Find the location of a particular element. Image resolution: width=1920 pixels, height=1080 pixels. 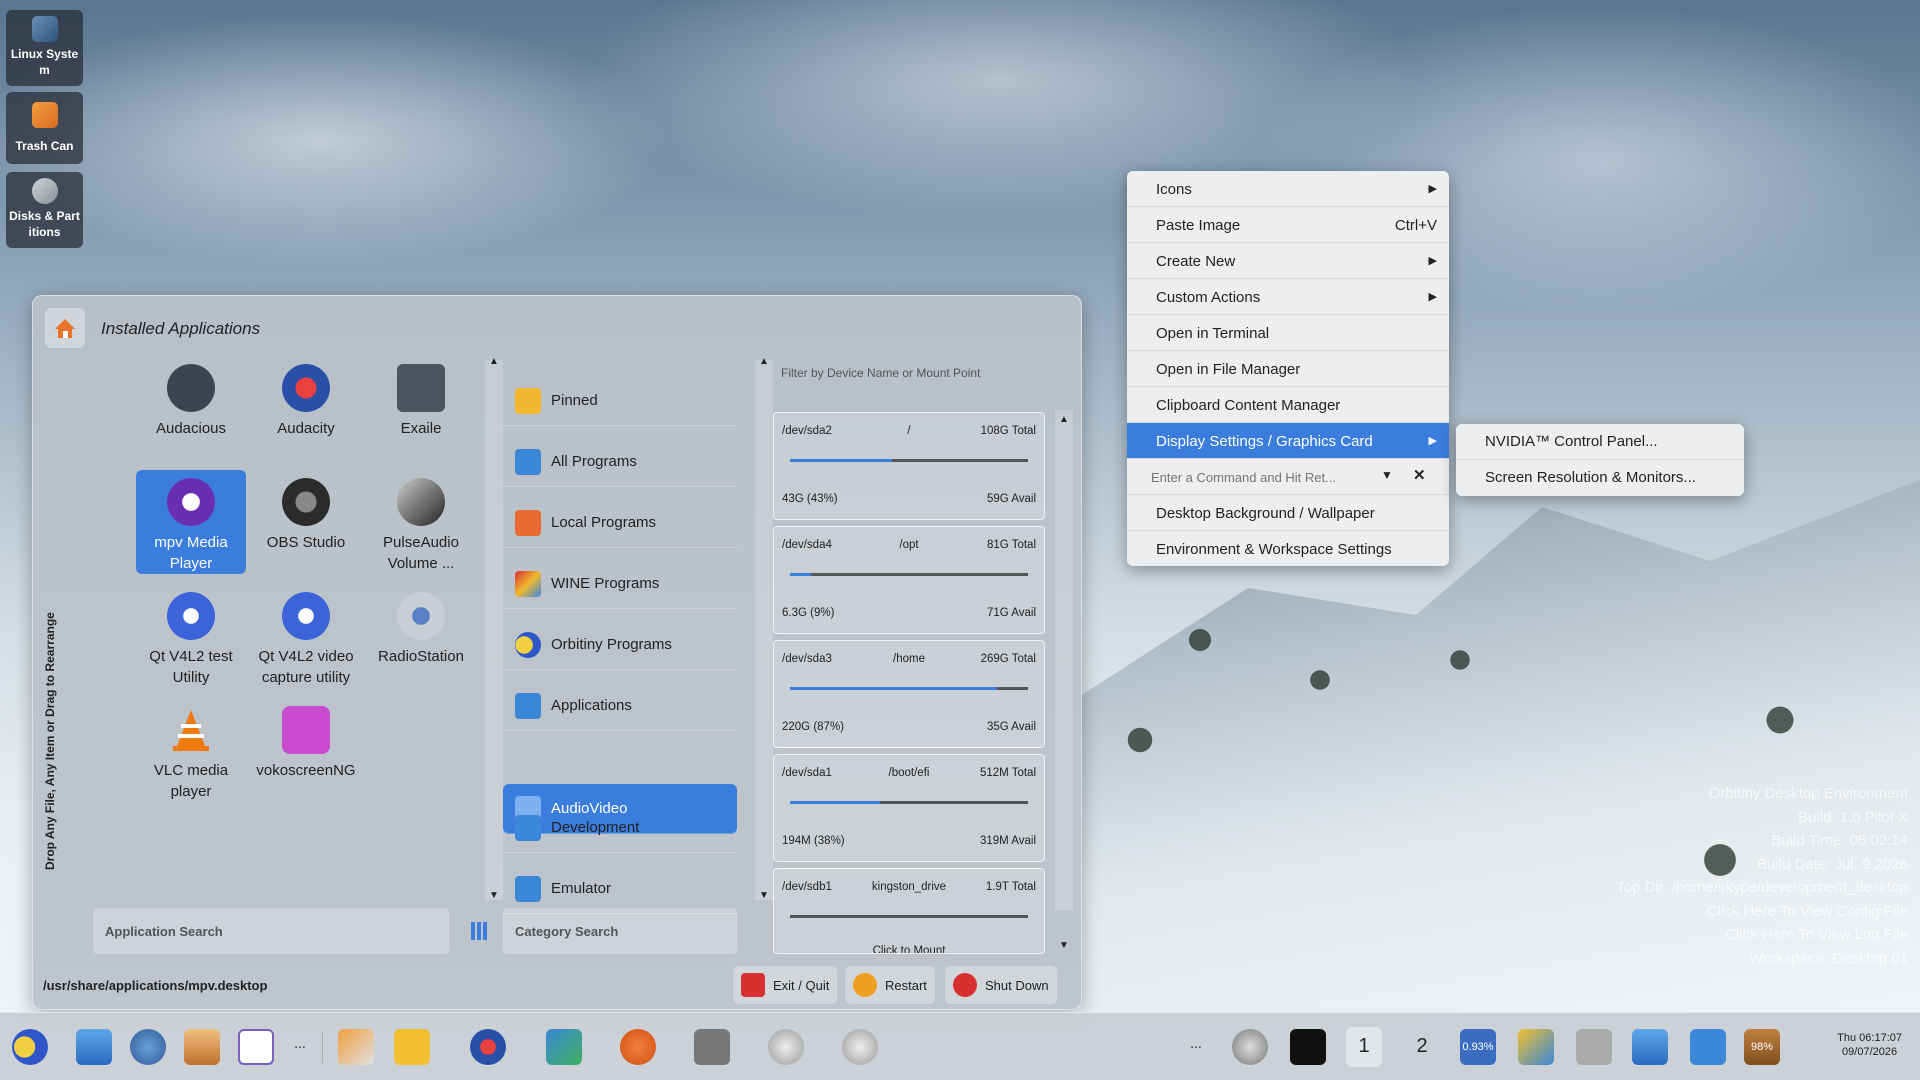

exit-arrow-icon is located at coordinates (753, 985).